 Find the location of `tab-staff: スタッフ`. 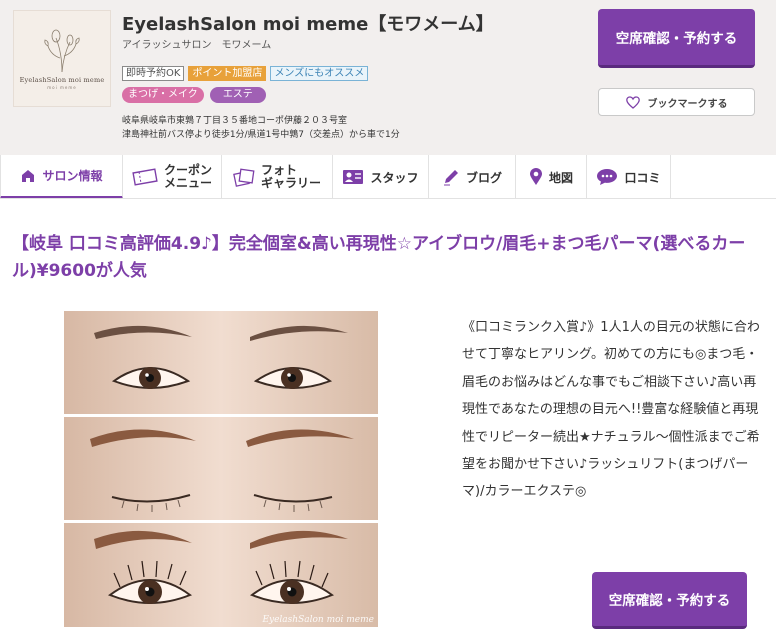

tab-staff: スタッフ is located at coordinates (381, 177).